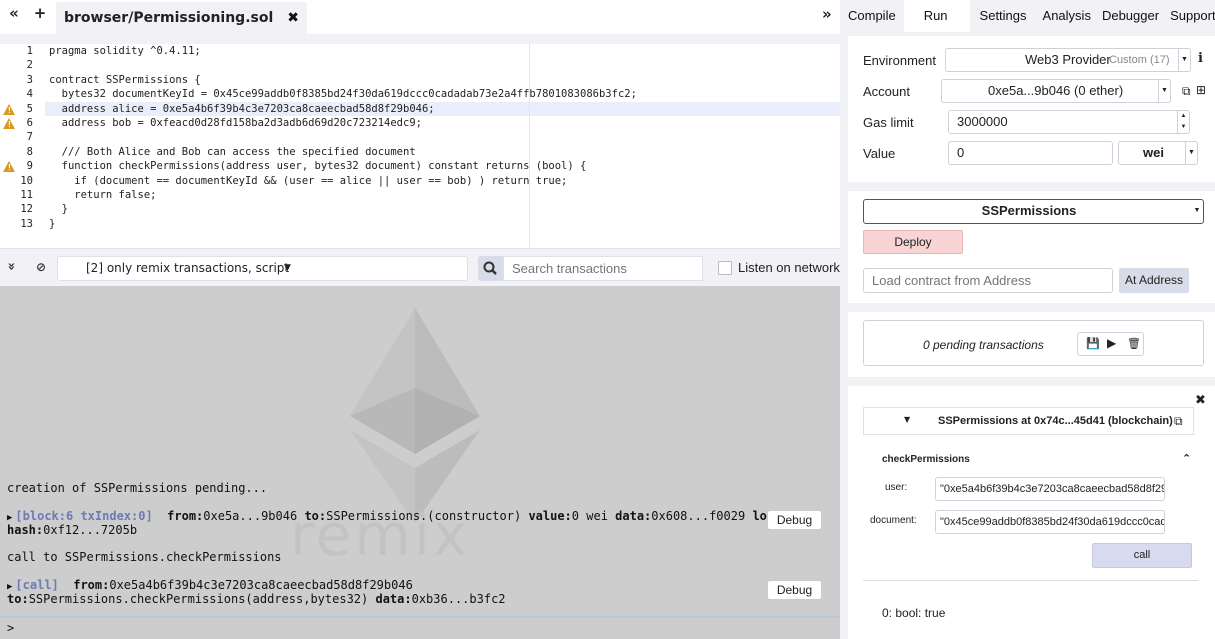 The width and height of the screenshot is (1215, 639). Describe the element at coordinates (22, 146) in the screenshot. I see `editor-gutter: 12345678910111213` at that location.